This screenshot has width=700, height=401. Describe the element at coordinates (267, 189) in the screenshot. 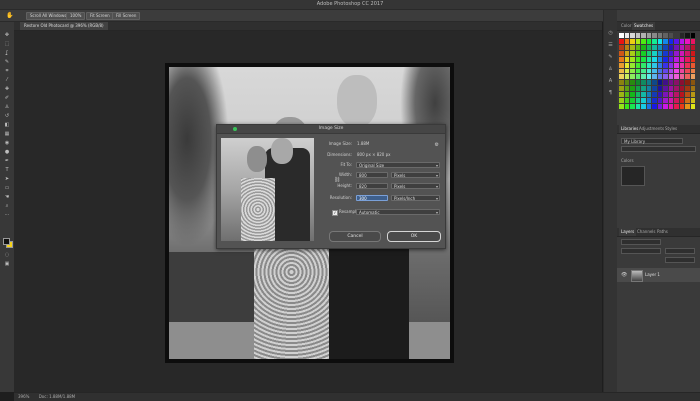

I see `image-preview` at that location.